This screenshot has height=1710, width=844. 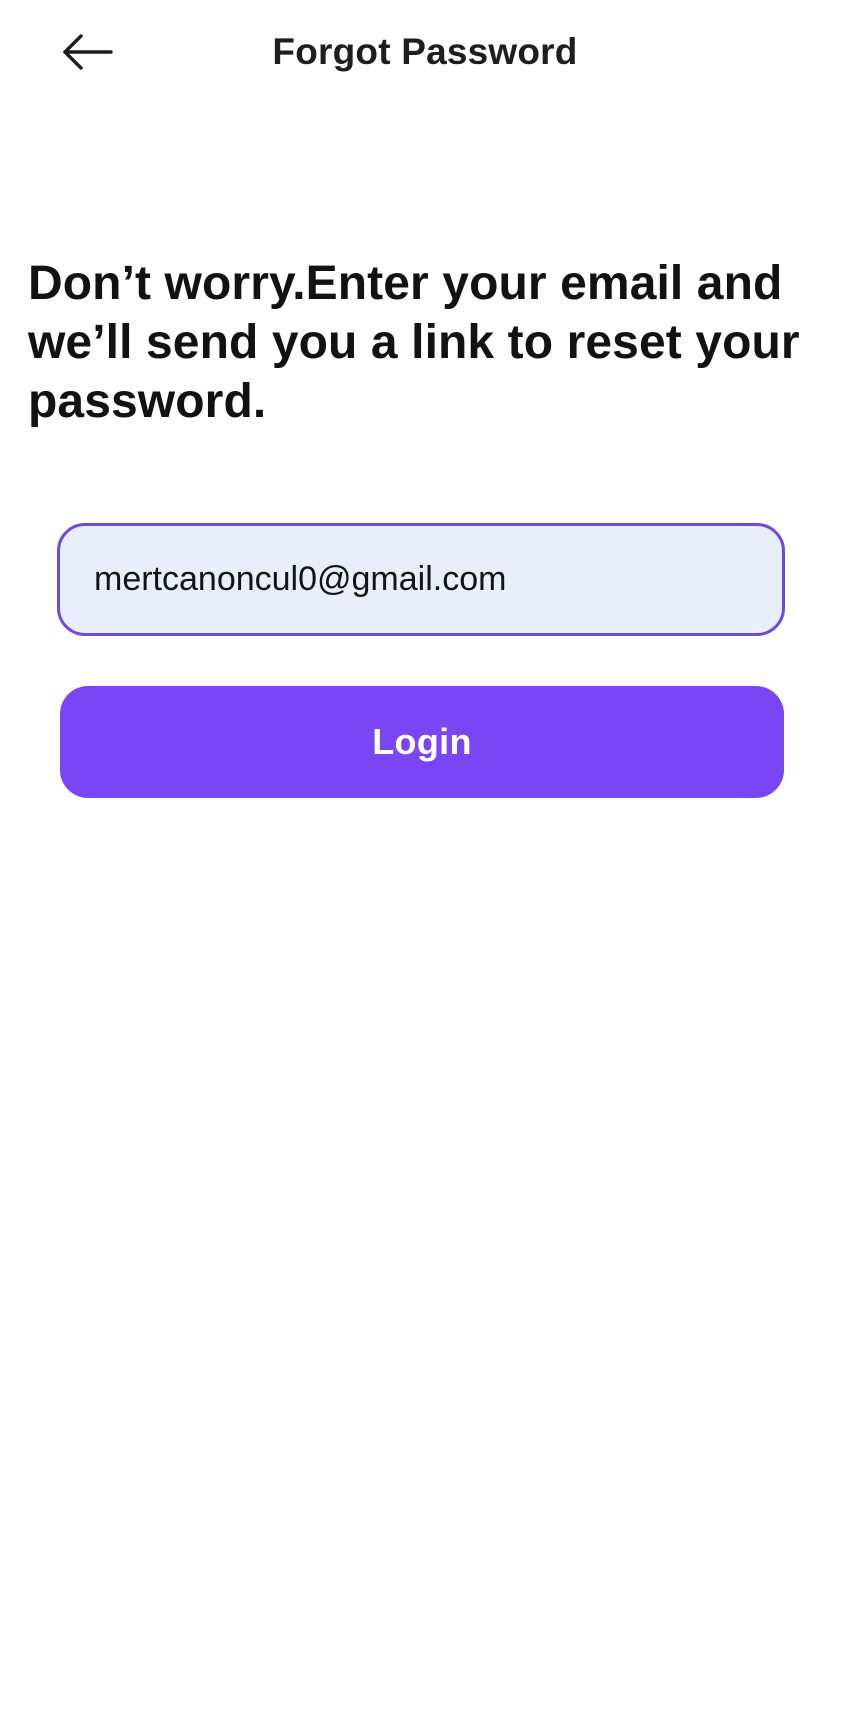 I want to click on app-header: Forgot Password, so click(x=422, y=55).